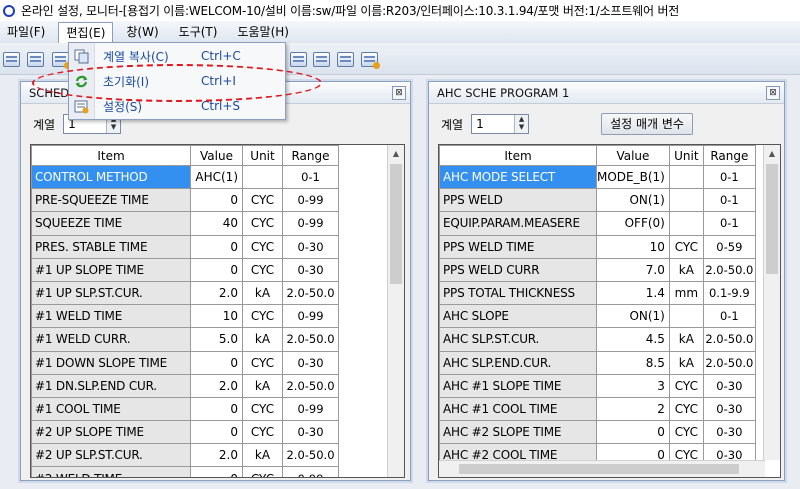 This screenshot has height=489, width=800. I want to click on table-row: PRE-SQUEEZE TIME 0 CYC 0-99, so click(185, 200).